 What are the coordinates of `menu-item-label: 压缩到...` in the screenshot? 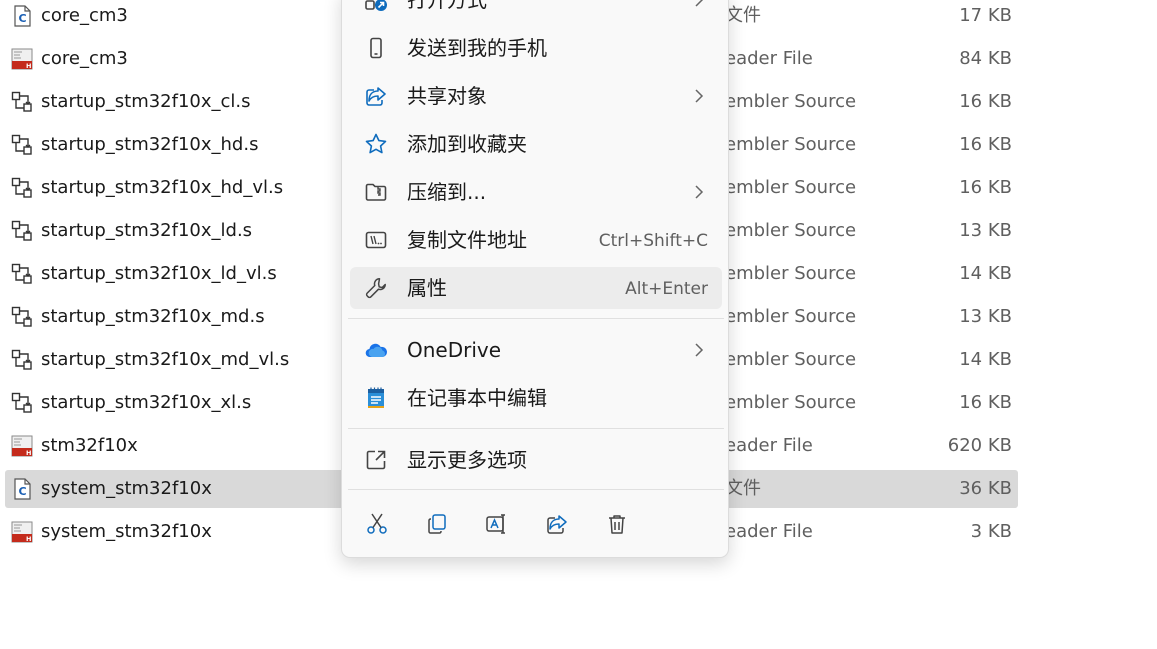 It's located at (447, 192).